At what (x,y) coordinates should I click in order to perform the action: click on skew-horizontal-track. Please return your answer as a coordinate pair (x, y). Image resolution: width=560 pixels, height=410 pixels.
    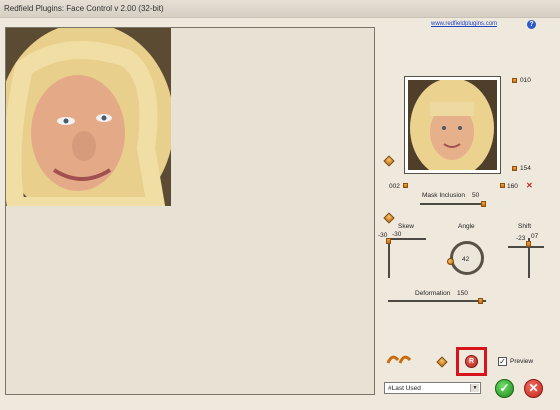
    Looking at the image, I should click on (407, 239).